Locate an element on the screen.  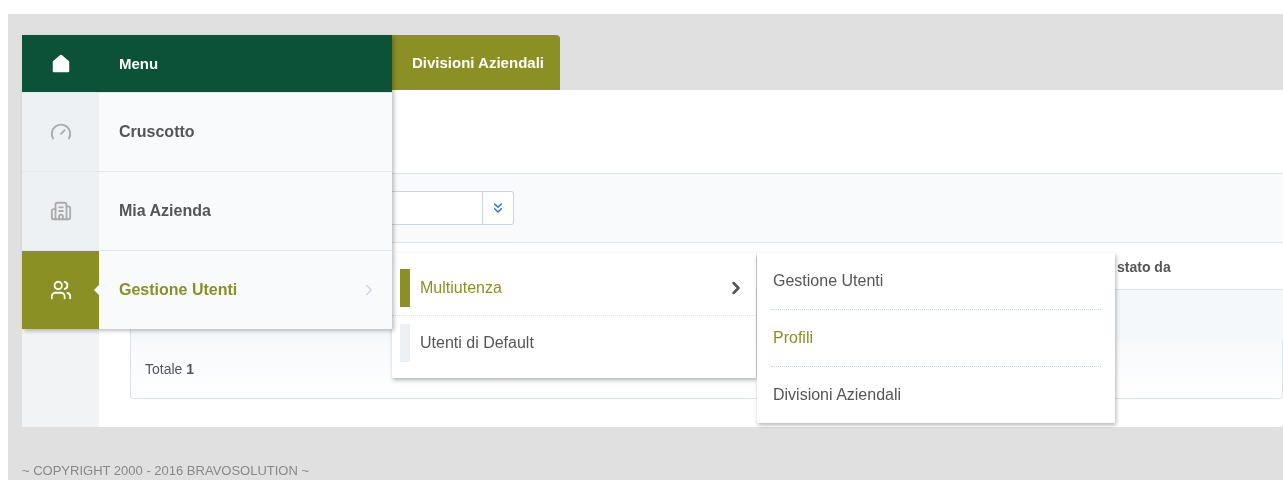
building-icon is located at coordinates (60, 211).